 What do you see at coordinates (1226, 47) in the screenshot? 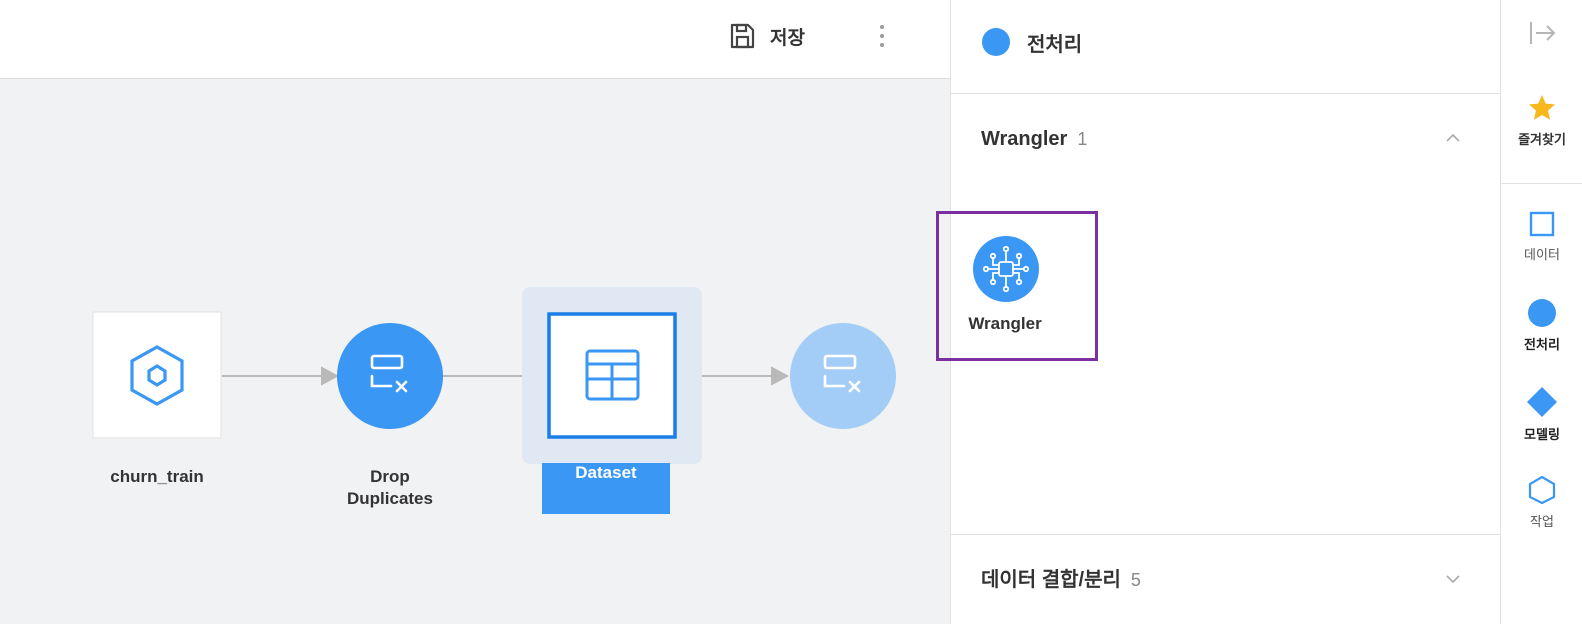
I see `panel-header: 전처리` at bounding box center [1226, 47].